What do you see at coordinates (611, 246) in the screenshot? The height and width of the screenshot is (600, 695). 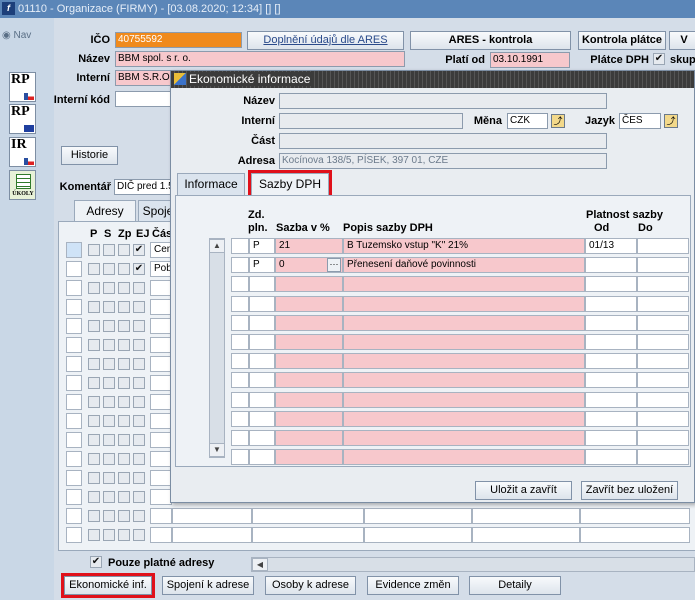 I see `vat-od-cell: 01/13` at bounding box center [611, 246].